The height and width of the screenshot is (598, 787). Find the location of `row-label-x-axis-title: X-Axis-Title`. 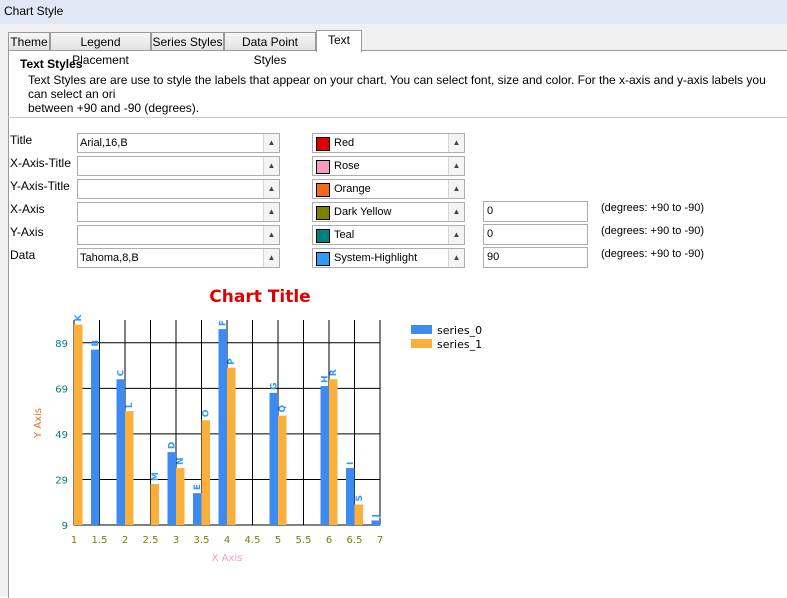

row-label-x-axis-title: X-Axis-Title is located at coordinates (40, 163).